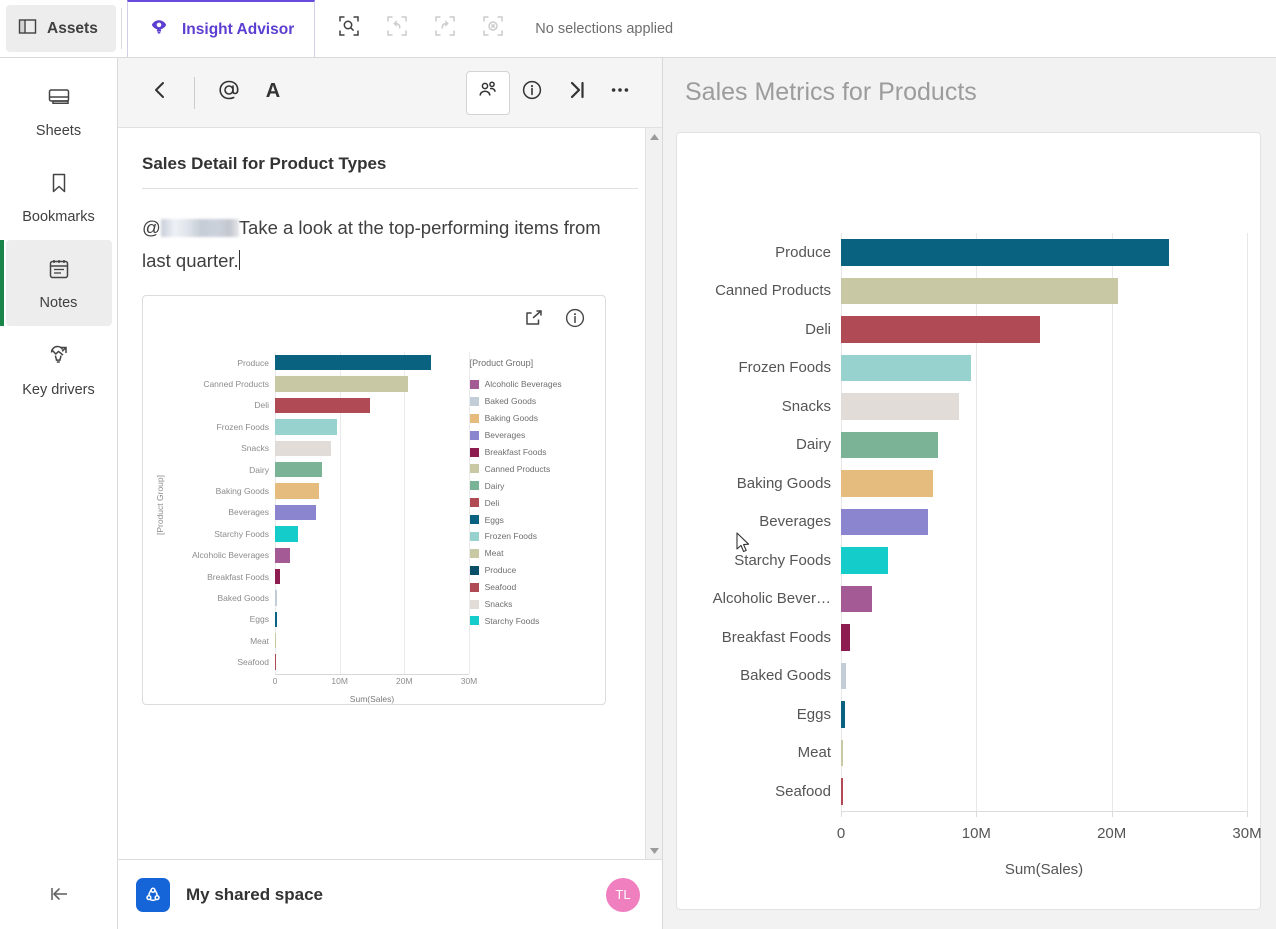  Describe the element at coordinates (238, 576) in the screenshot. I see `embedded-chart-category-label: Breakfast Foods` at that location.